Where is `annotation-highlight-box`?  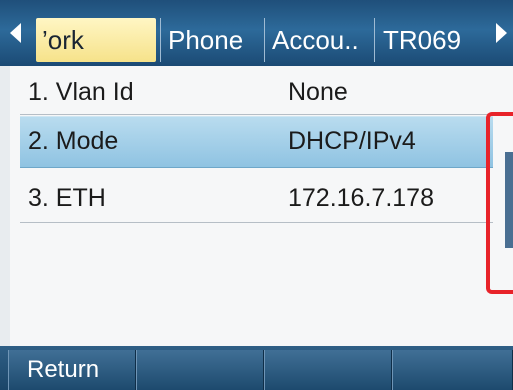
annotation-highlight-box is located at coordinates (499, 203).